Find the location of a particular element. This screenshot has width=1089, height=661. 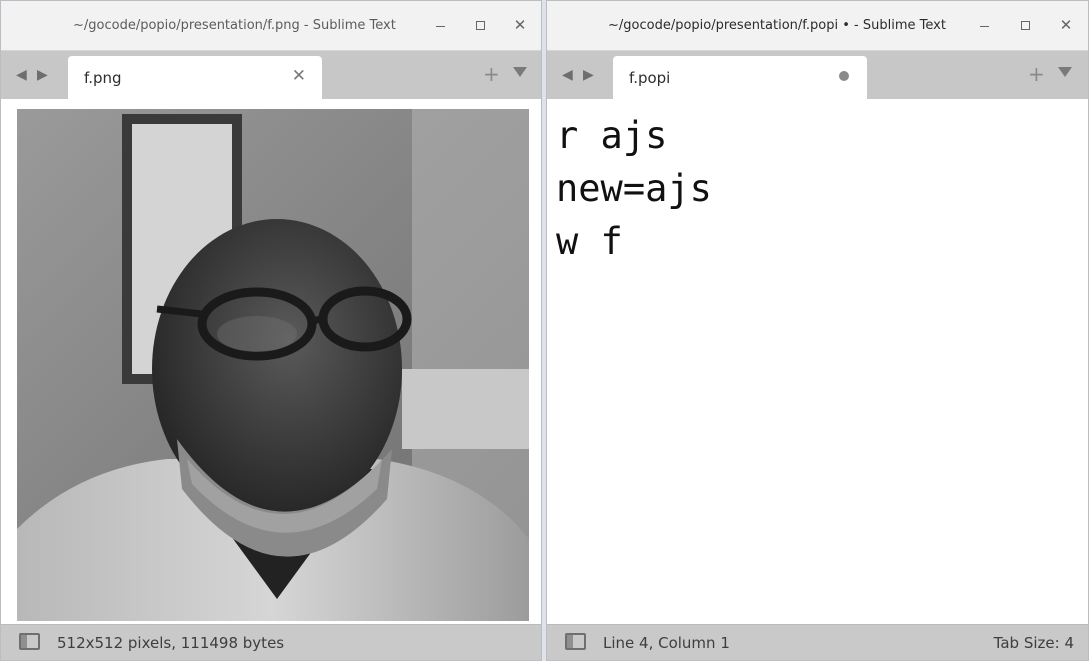

unsaved-dot-icon is located at coordinates (844, 76).